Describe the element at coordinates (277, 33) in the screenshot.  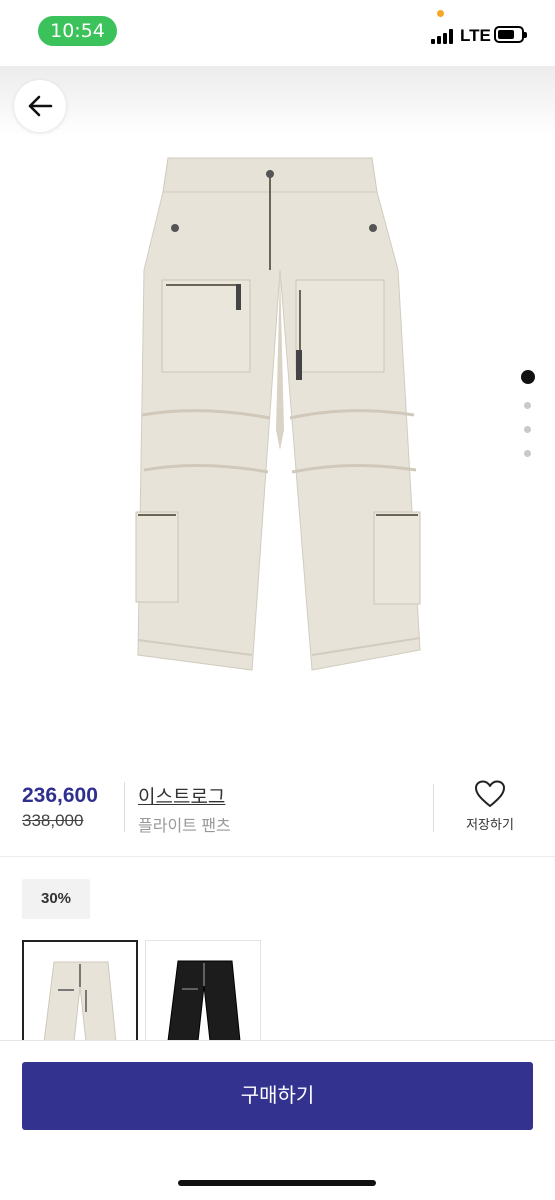
I see `status-bar: 10:54 LTE` at that location.